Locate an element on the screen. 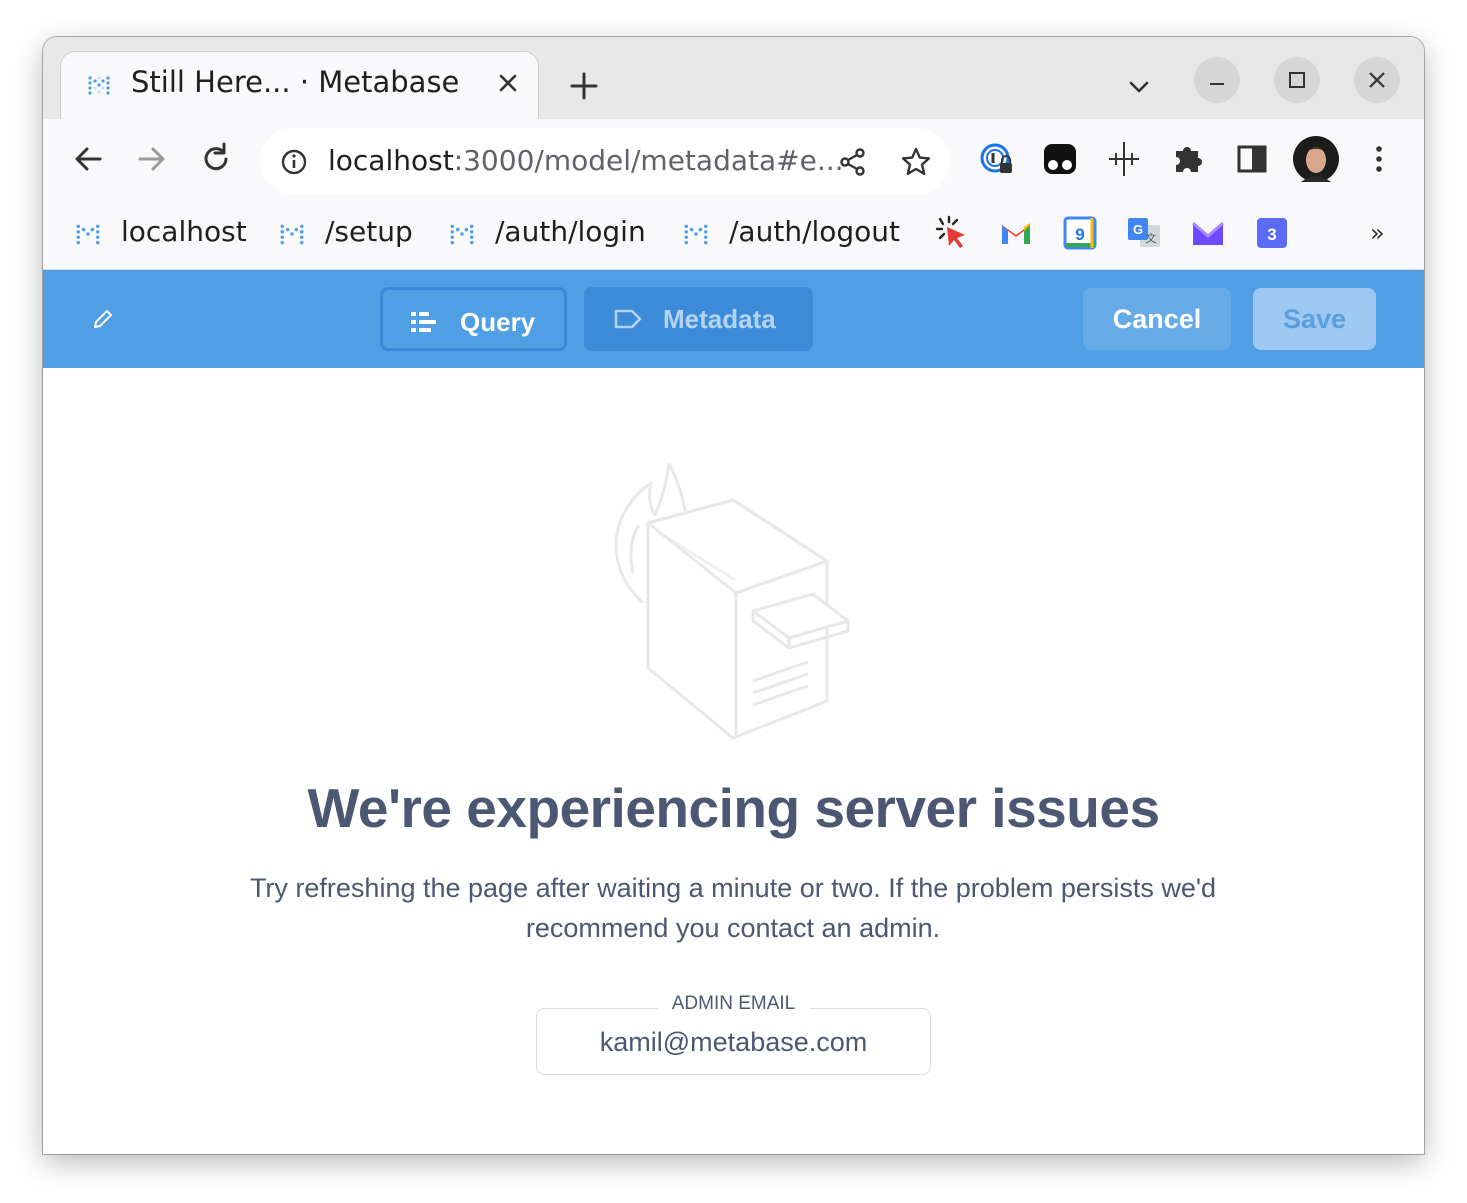 This screenshot has width=1467, height=1203. avatar is located at coordinates (1316, 159).